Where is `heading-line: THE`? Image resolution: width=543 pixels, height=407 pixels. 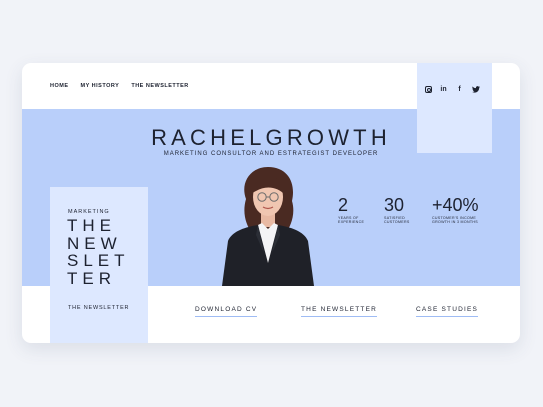 heading-line: THE is located at coordinates (91, 225).